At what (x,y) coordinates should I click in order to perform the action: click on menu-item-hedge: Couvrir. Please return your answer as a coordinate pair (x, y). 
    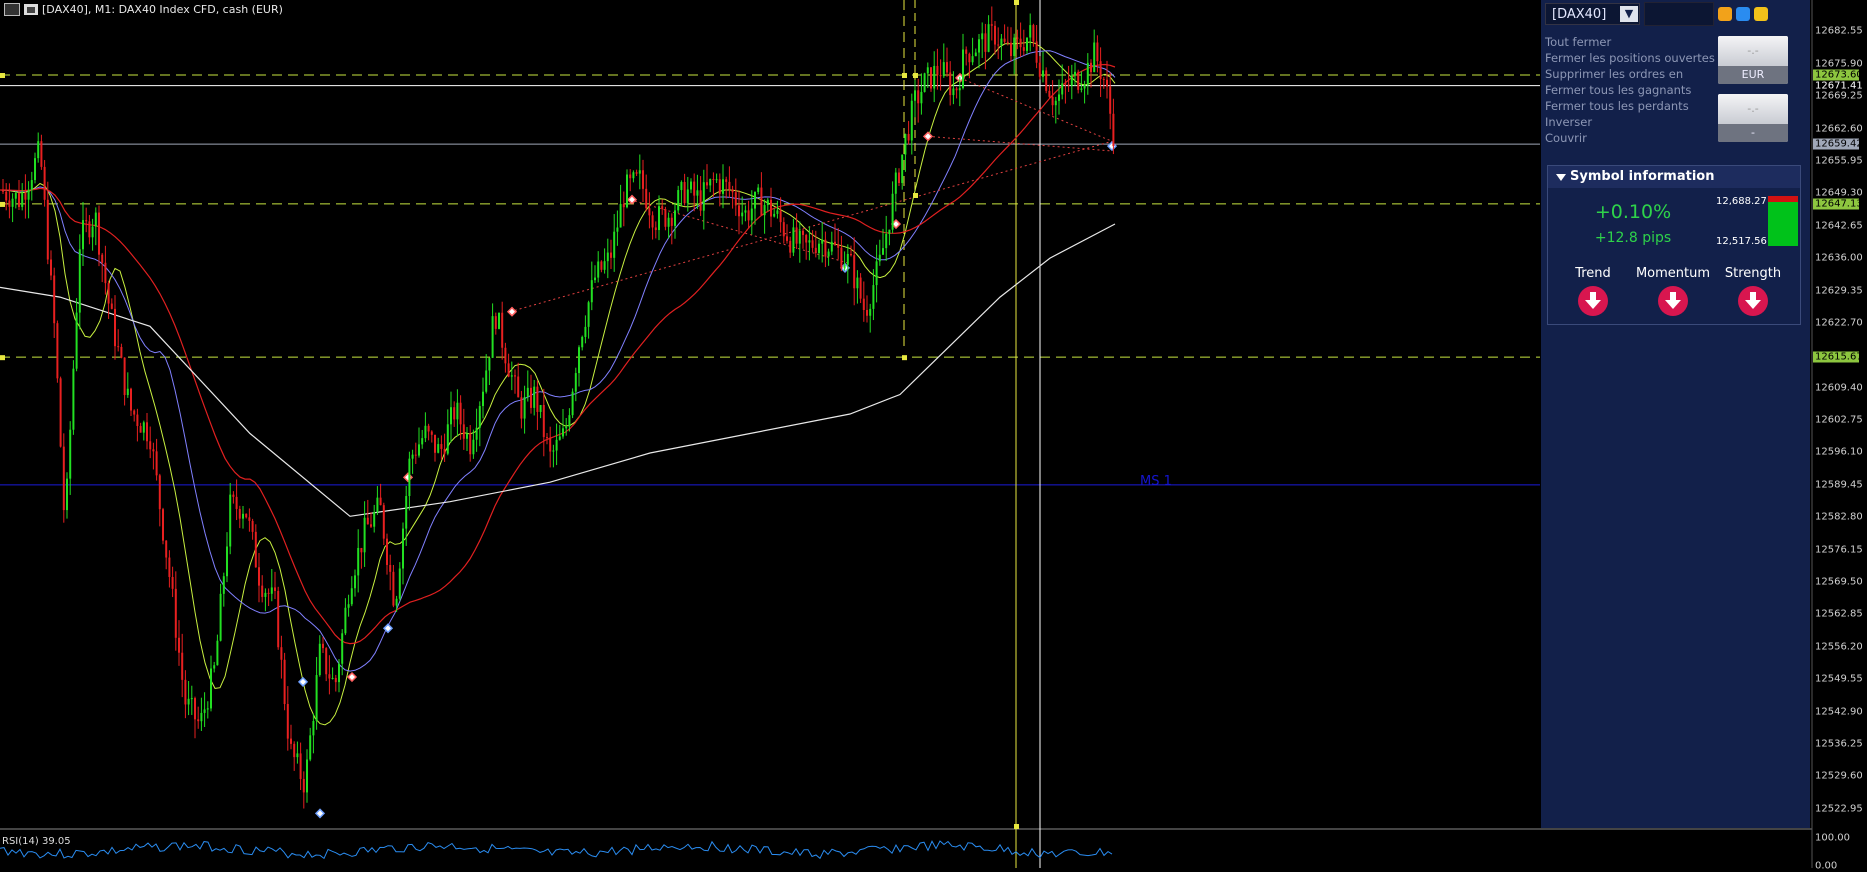
    Looking at the image, I should click on (1630, 138).